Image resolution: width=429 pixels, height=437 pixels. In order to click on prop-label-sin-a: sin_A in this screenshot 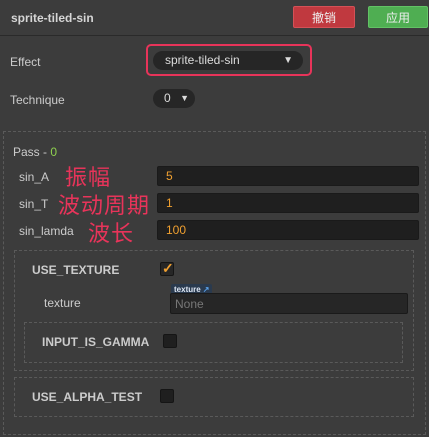, I will do `click(34, 177)`.